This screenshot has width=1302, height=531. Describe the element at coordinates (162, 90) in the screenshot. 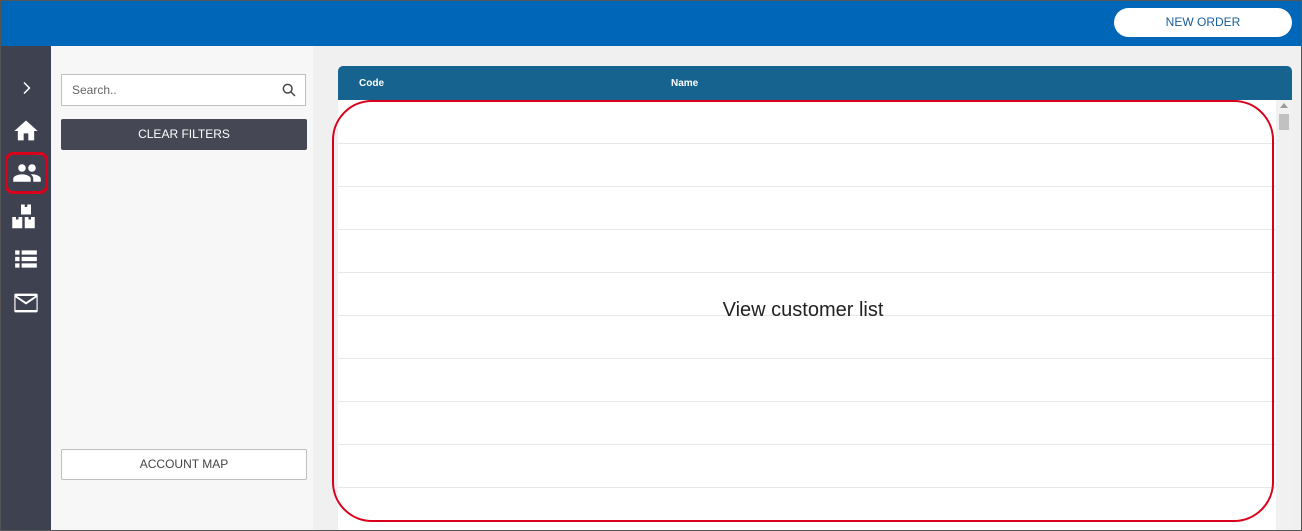

I see `search-input` at that location.